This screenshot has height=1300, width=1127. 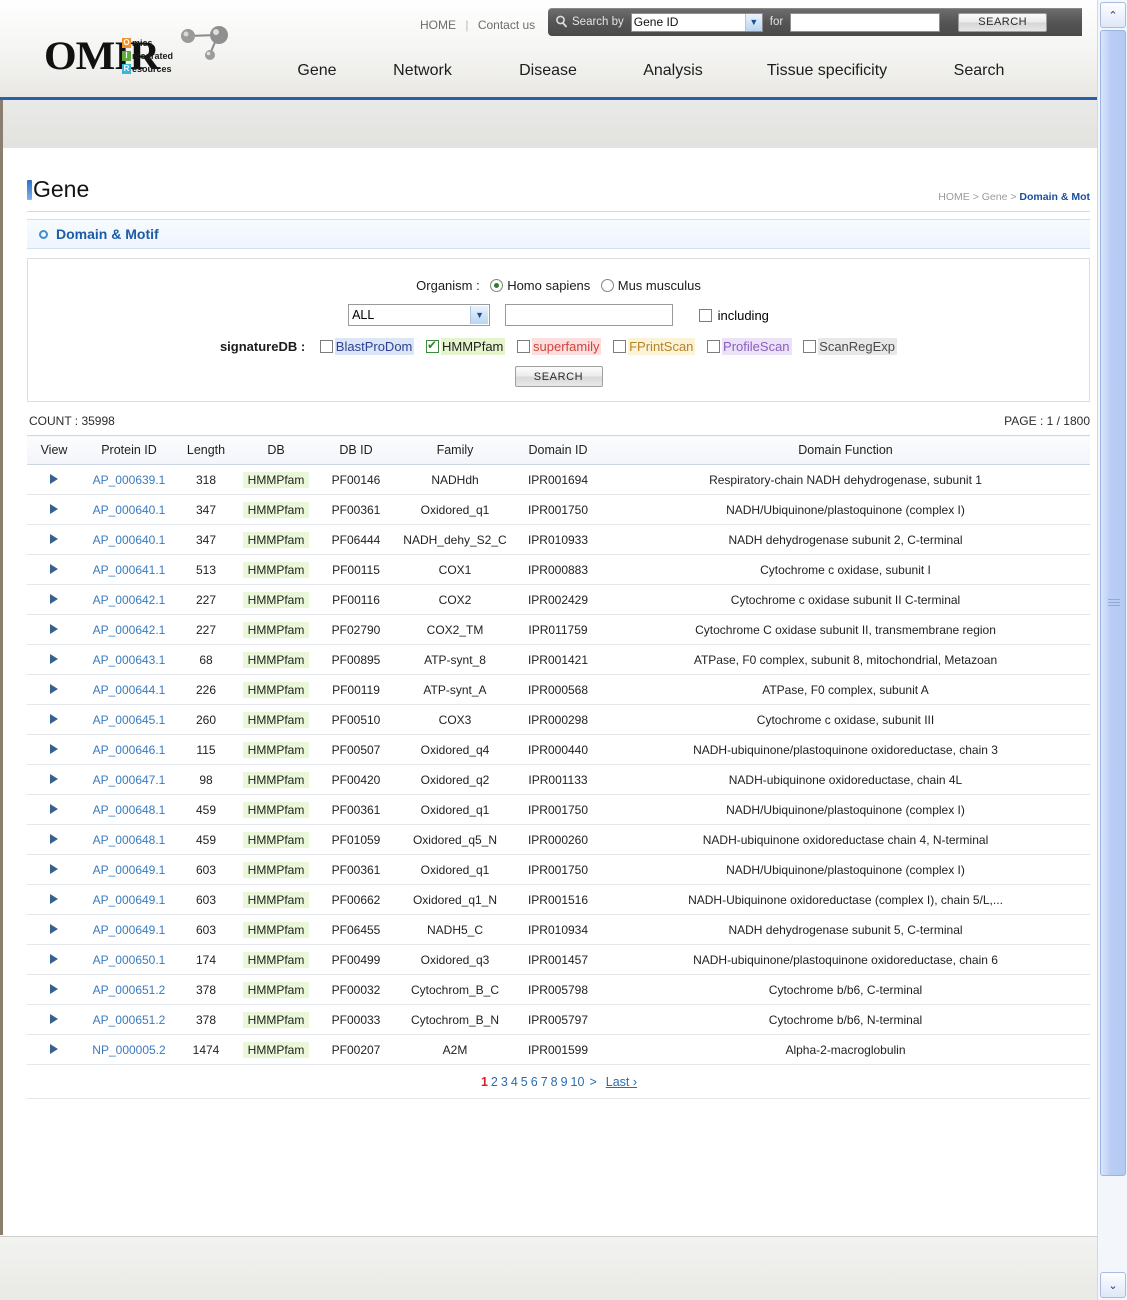 What do you see at coordinates (810, 346) in the screenshot?
I see `checkbox-scanregexp` at bounding box center [810, 346].